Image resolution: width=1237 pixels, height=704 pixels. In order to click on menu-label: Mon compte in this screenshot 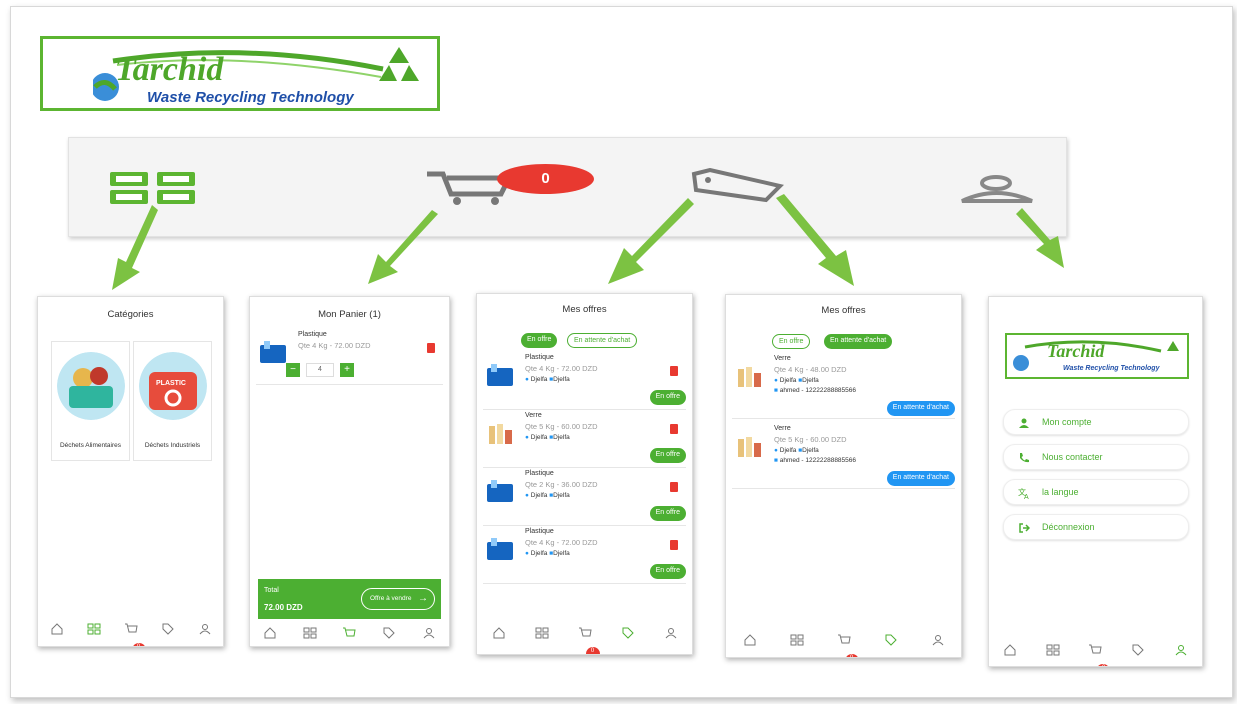, I will do `click(1067, 422)`.